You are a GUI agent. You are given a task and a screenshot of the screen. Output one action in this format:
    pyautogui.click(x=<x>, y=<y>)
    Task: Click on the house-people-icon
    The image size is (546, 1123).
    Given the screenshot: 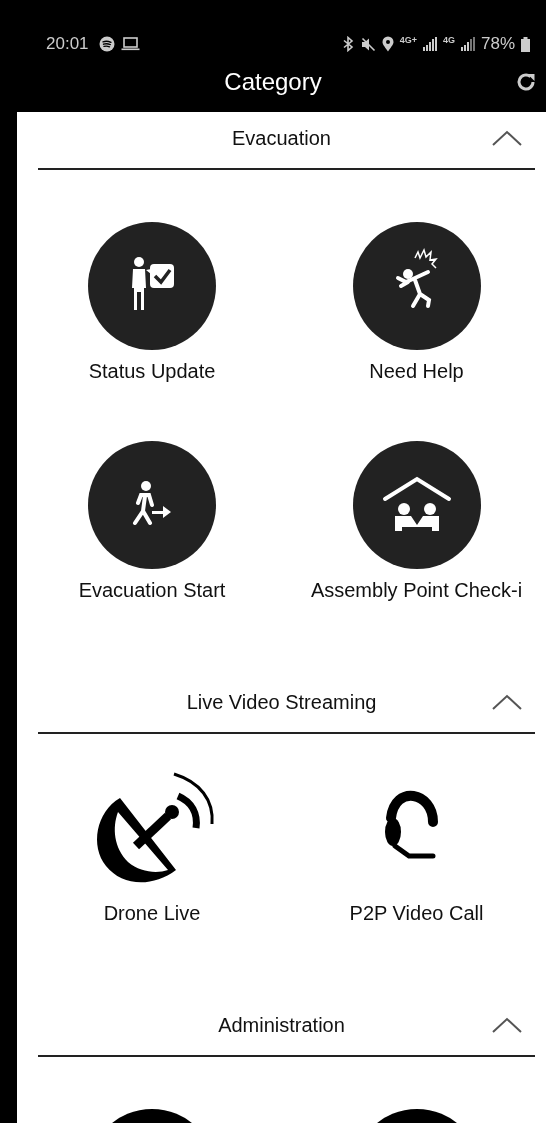 What is the action you would take?
    pyautogui.click(x=416, y=505)
    